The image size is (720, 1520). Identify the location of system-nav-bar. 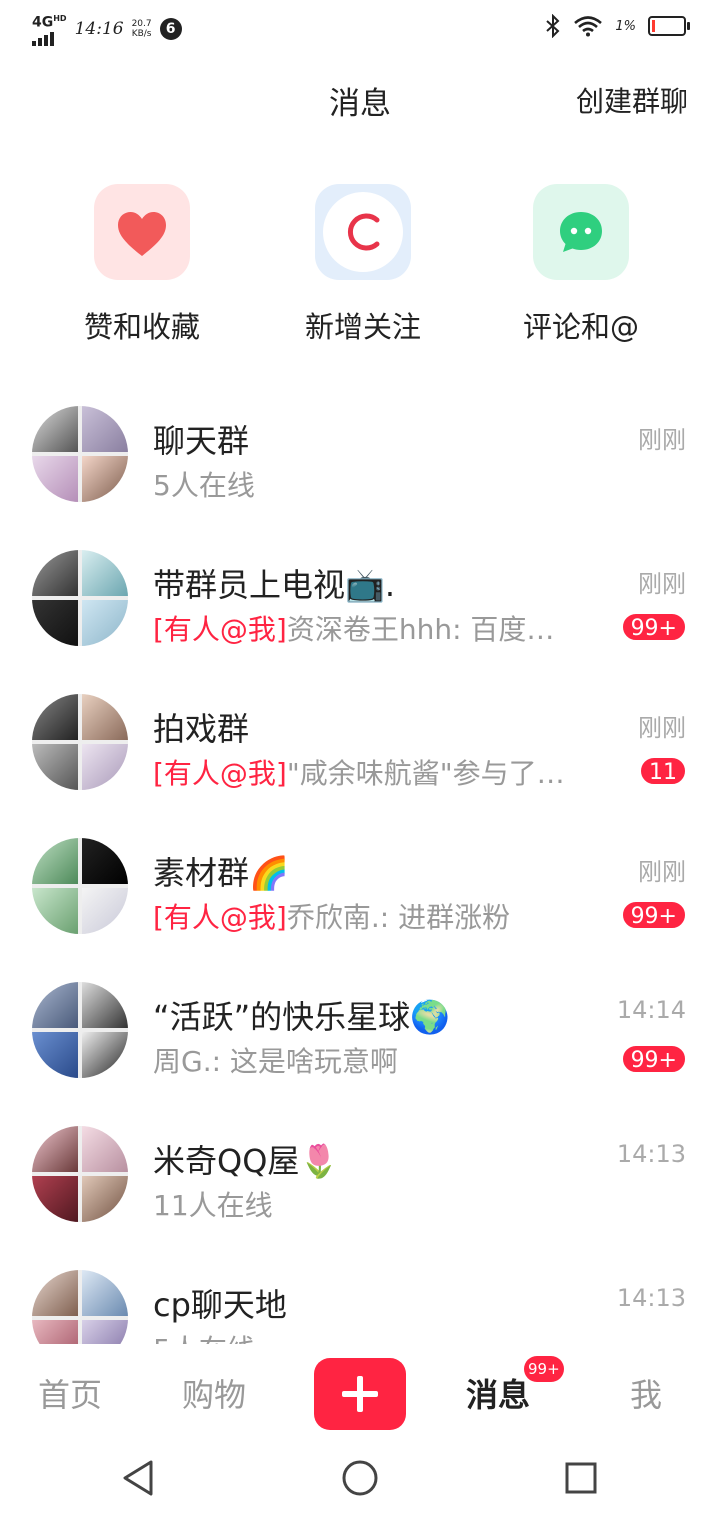
(360, 1480).